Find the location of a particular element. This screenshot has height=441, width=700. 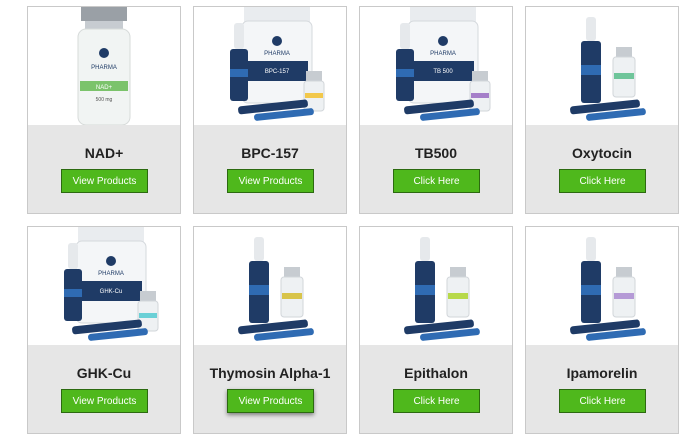

product-info-epithalon: Epithalon Click Here is located at coordinates (436, 389).